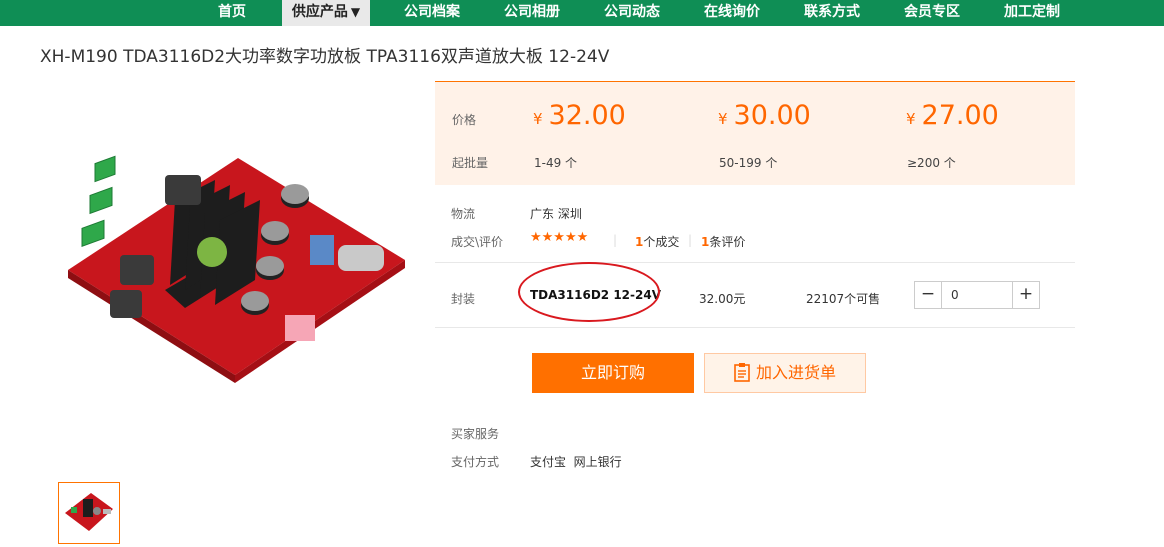  What do you see at coordinates (1032, 13) in the screenshot?
I see `nav-item-custom-processing: 加工定制` at bounding box center [1032, 13].